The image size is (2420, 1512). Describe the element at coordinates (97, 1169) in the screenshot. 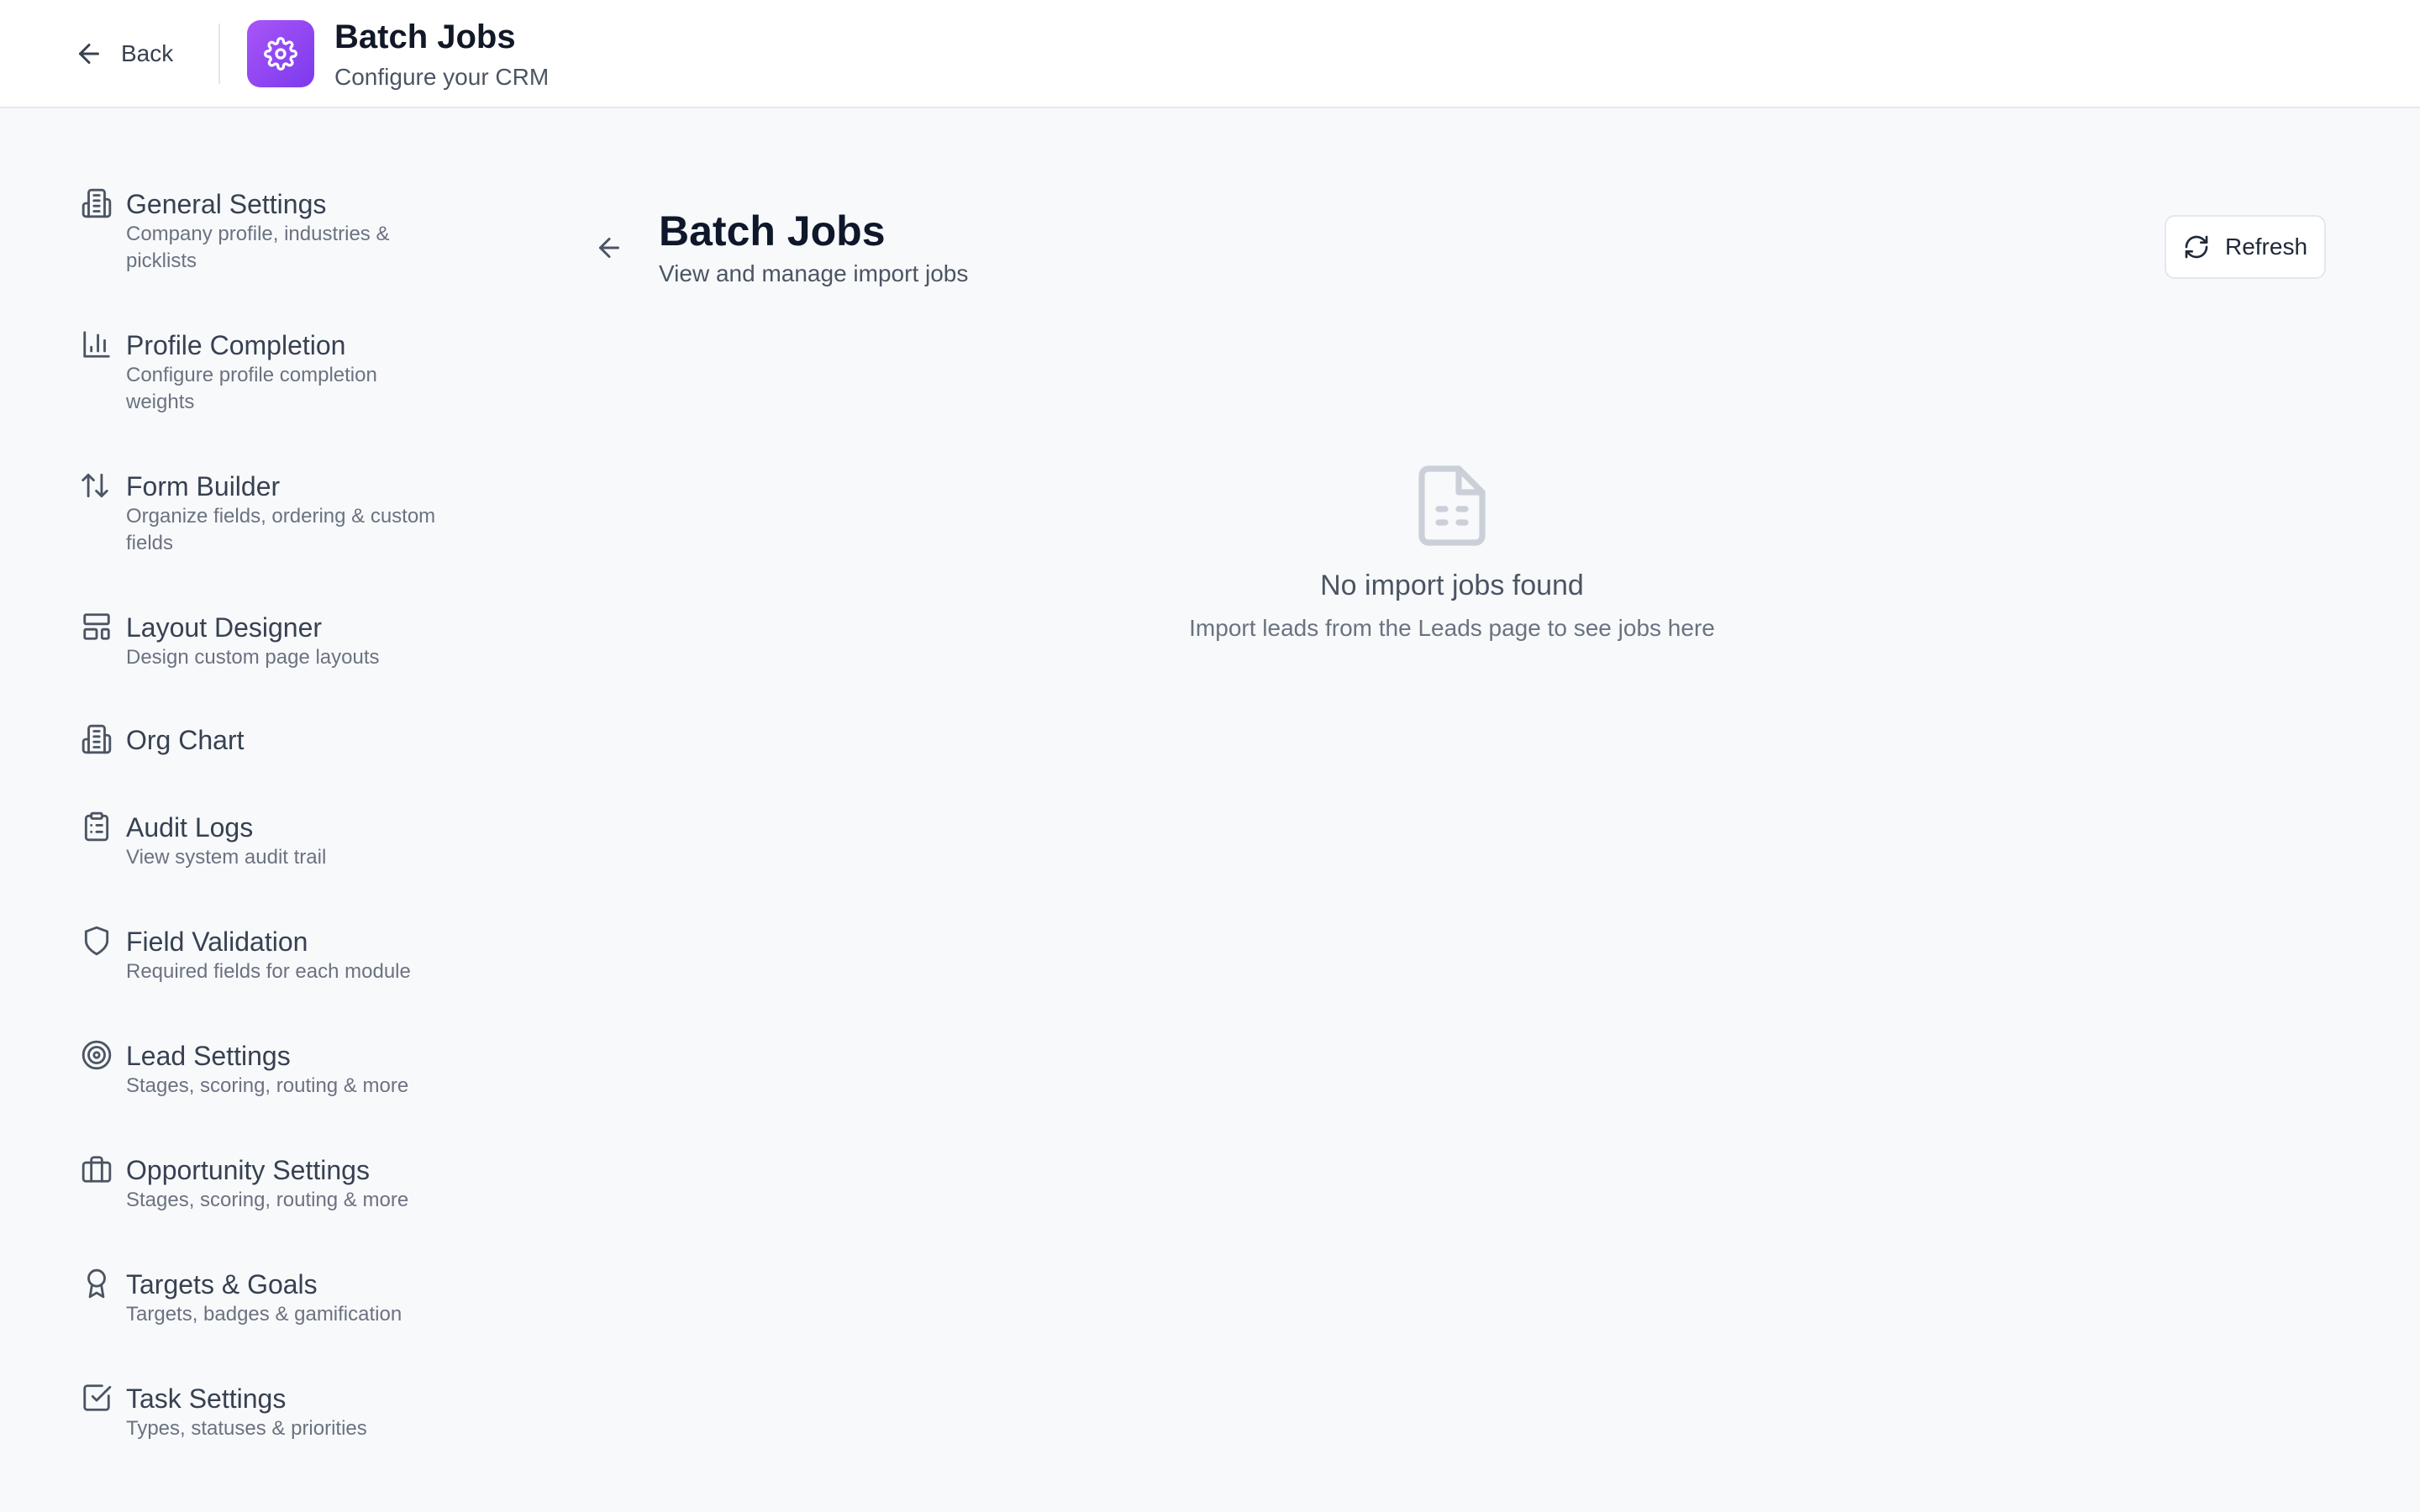

I see `briefcase-icon` at that location.